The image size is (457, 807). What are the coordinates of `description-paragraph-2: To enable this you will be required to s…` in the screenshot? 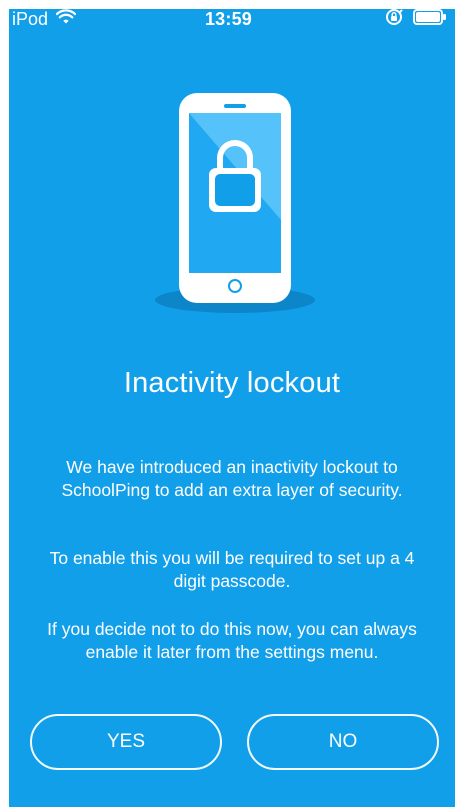 It's located at (232, 569).